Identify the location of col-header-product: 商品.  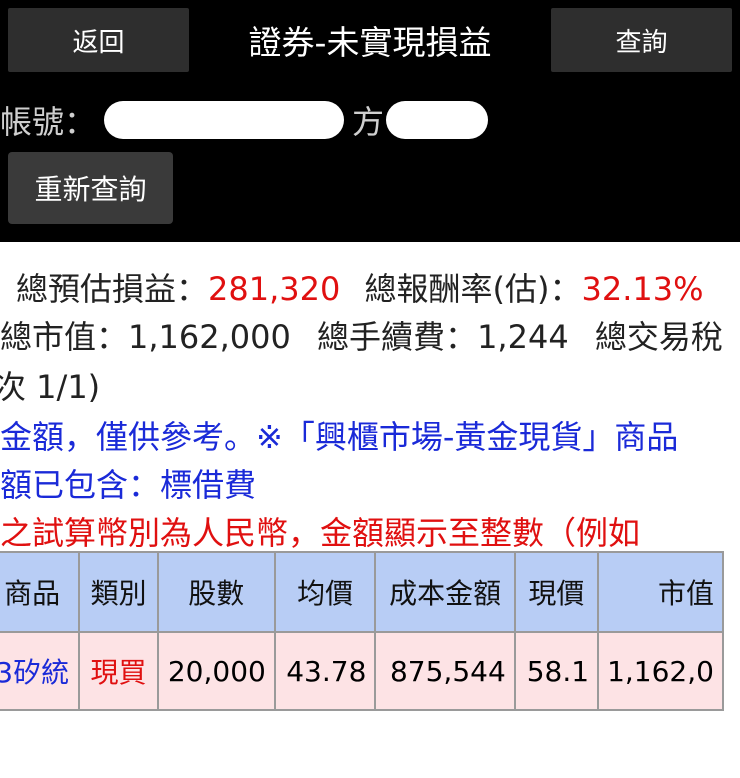
(40, 592).